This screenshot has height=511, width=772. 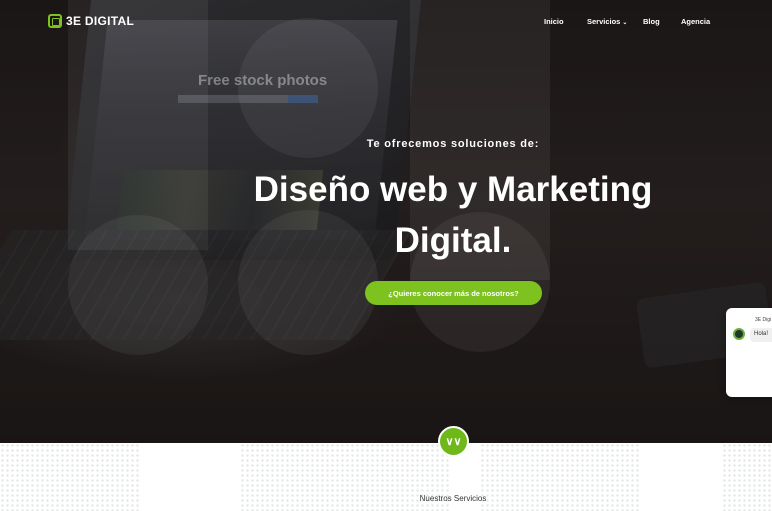 I want to click on nav-item-agencia: Agencia, so click(x=695, y=21).